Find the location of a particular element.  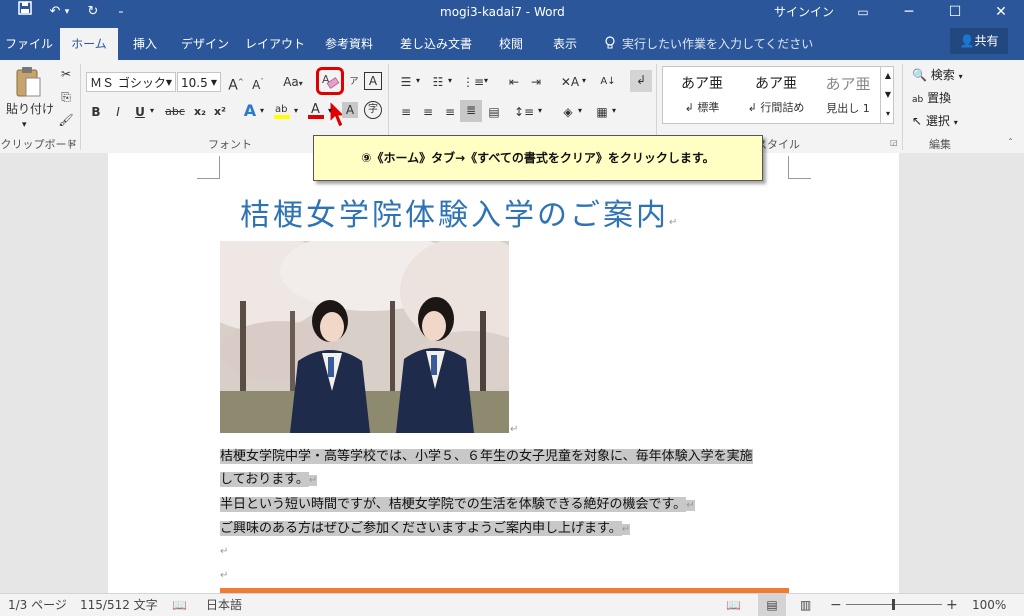

borders-dropdown-icon: ▾ is located at coordinates (614, 110).